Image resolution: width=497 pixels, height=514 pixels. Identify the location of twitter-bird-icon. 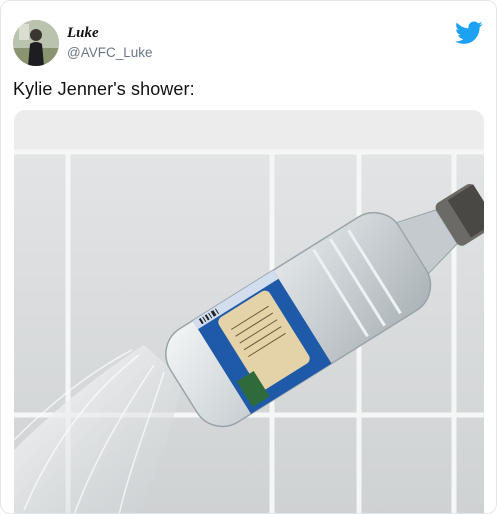
(469, 33).